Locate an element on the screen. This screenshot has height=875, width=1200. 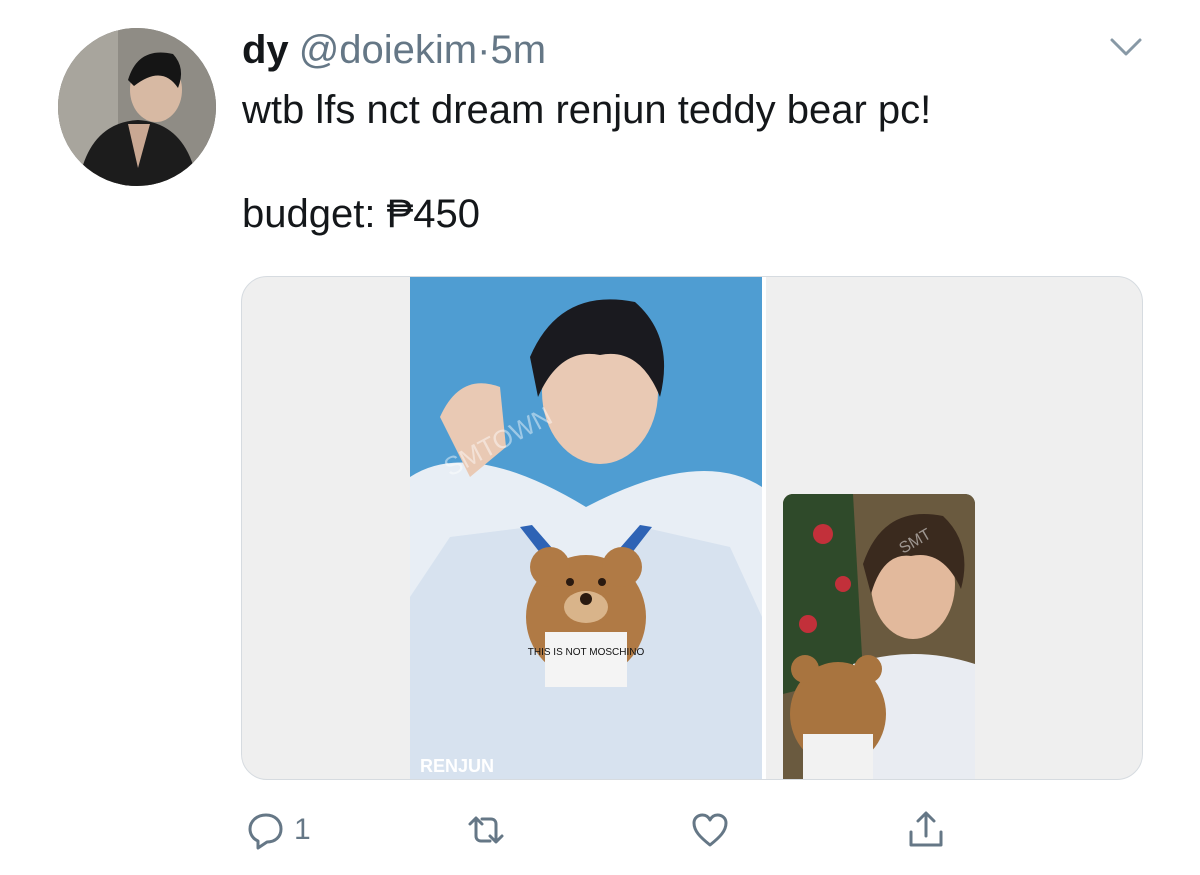
reply-icon is located at coordinates (265, 831).